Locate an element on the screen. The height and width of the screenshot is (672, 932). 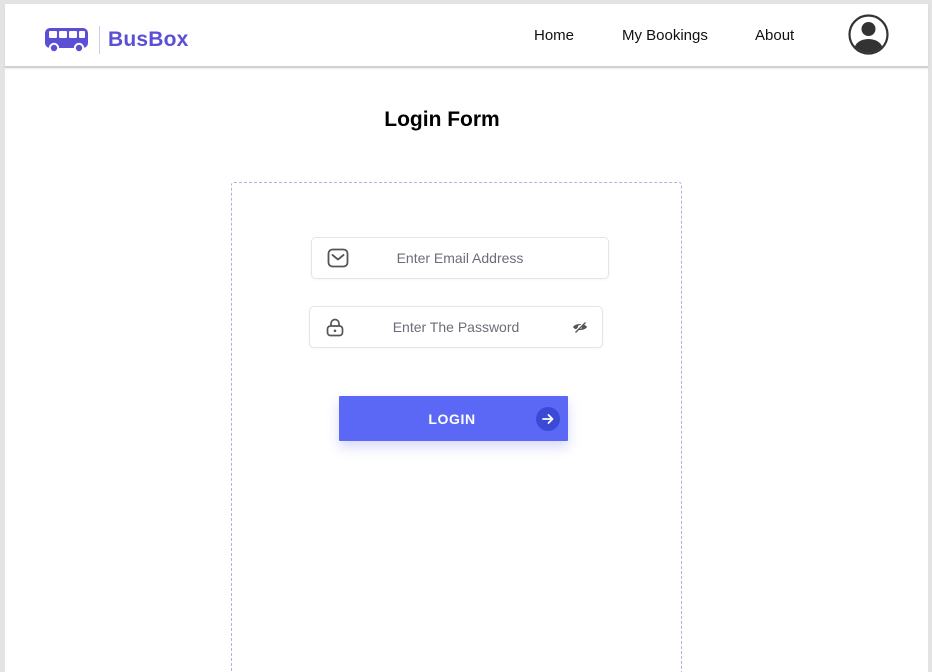
password-placeholder: Enter The Password is located at coordinates (456, 327).